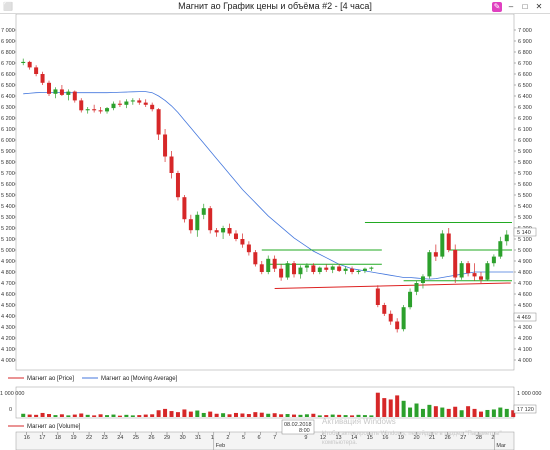 The height and width of the screenshot is (450, 550). Describe the element at coordinates (8, 108) in the screenshot. I see `price-tick-label-left: 6 300` at that location.